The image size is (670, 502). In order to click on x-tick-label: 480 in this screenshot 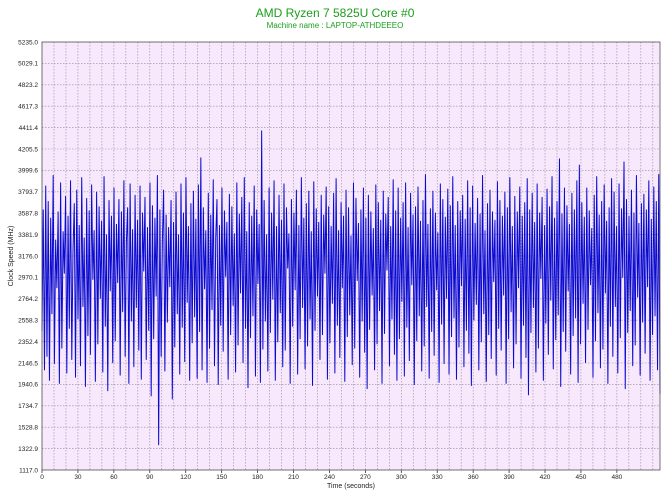, I will do `click(616, 477)`.